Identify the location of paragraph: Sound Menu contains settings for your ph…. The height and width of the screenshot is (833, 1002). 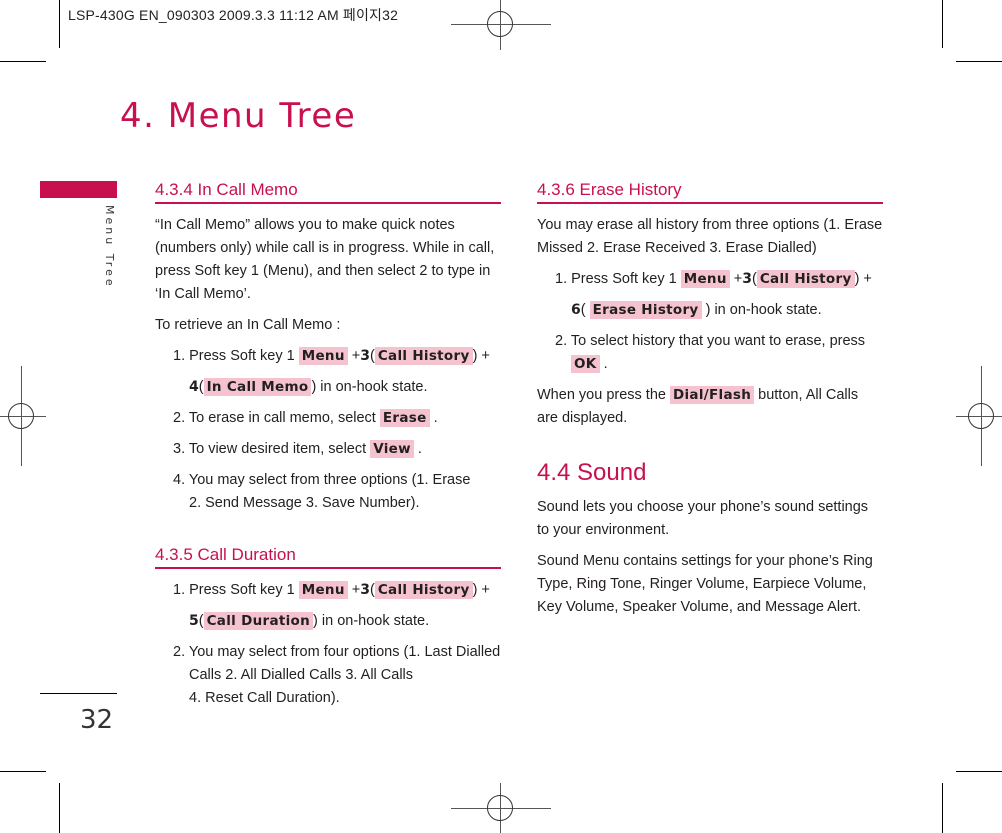
(705, 584).